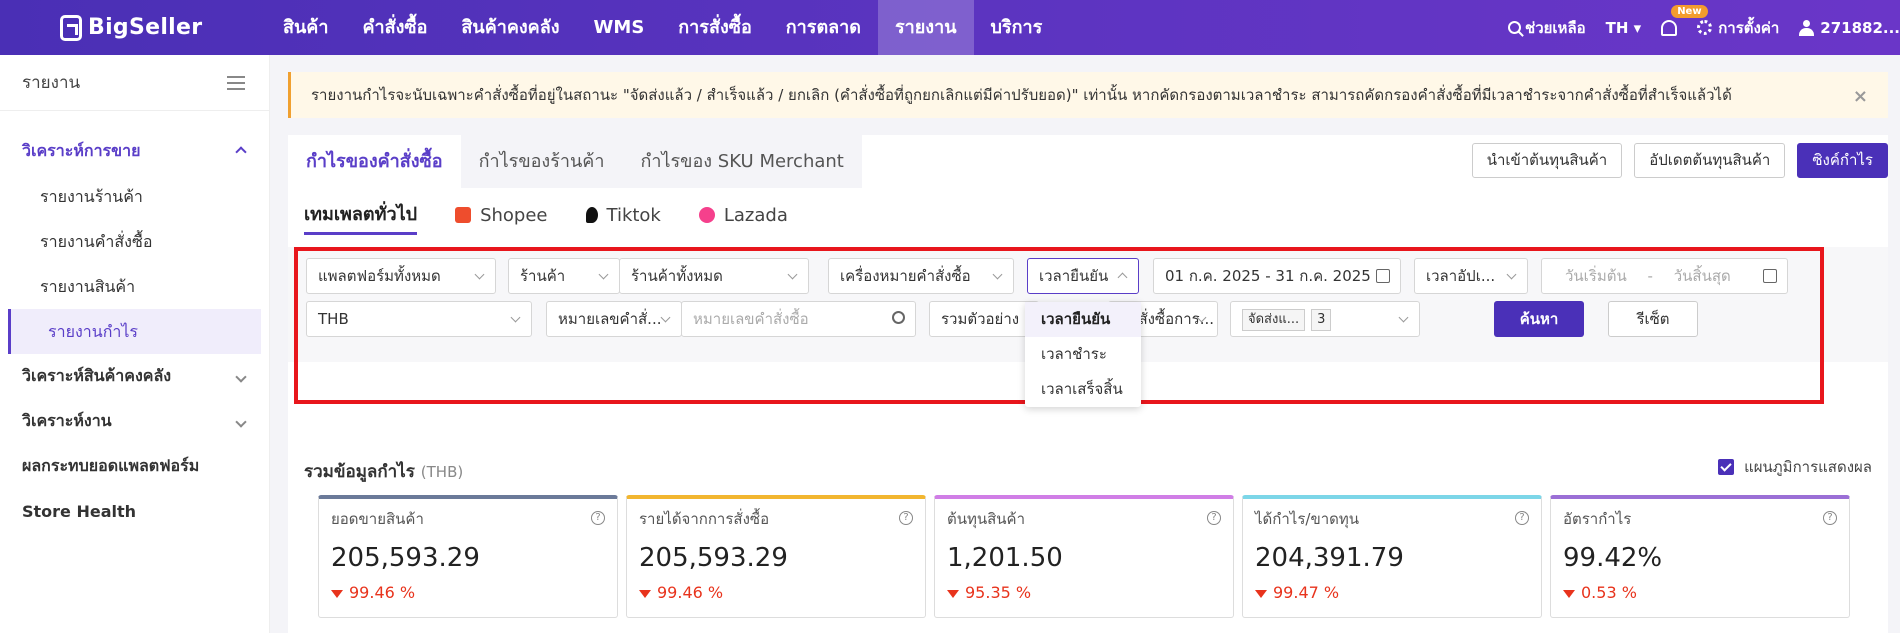 The height and width of the screenshot is (633, 1900). Describe the element at coordinates (241, 151) in the screenshot. I see `chevron-up-icon` at that location.